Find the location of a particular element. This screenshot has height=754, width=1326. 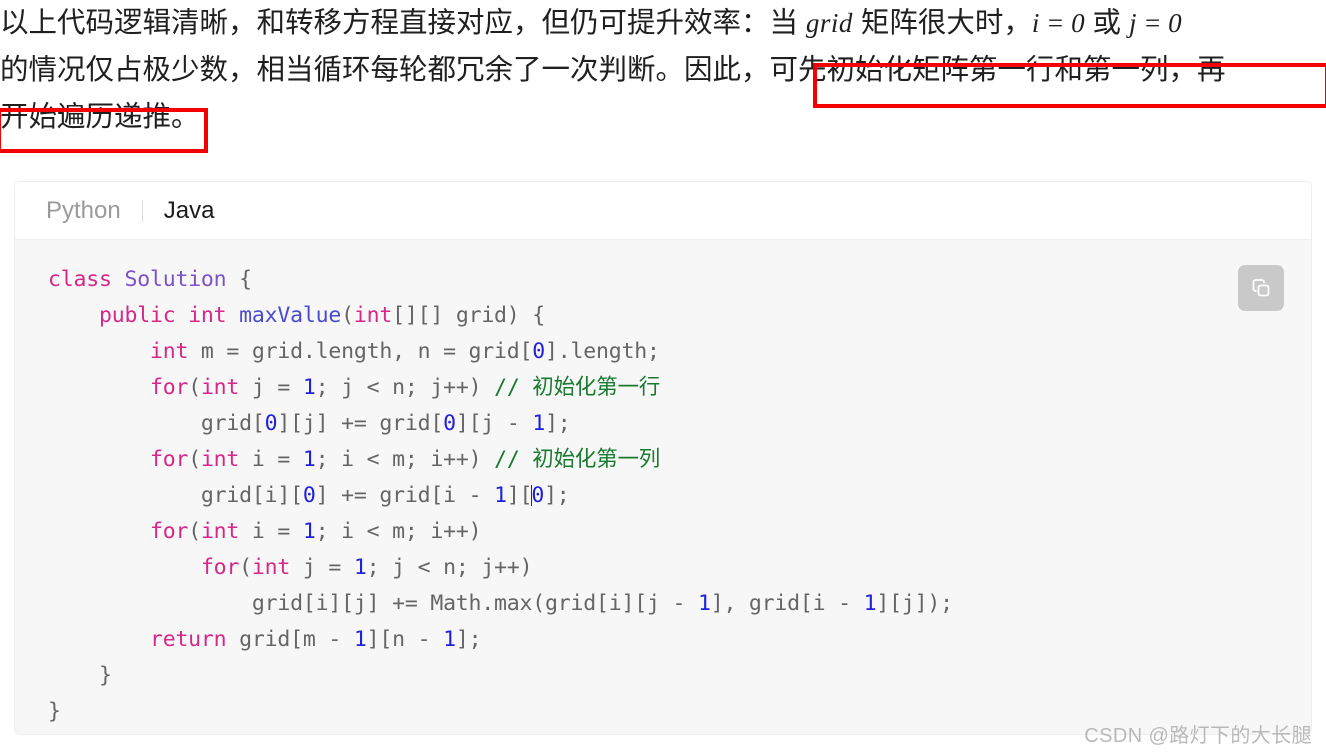

code-token: Solution is located at coordinates (175, 279).